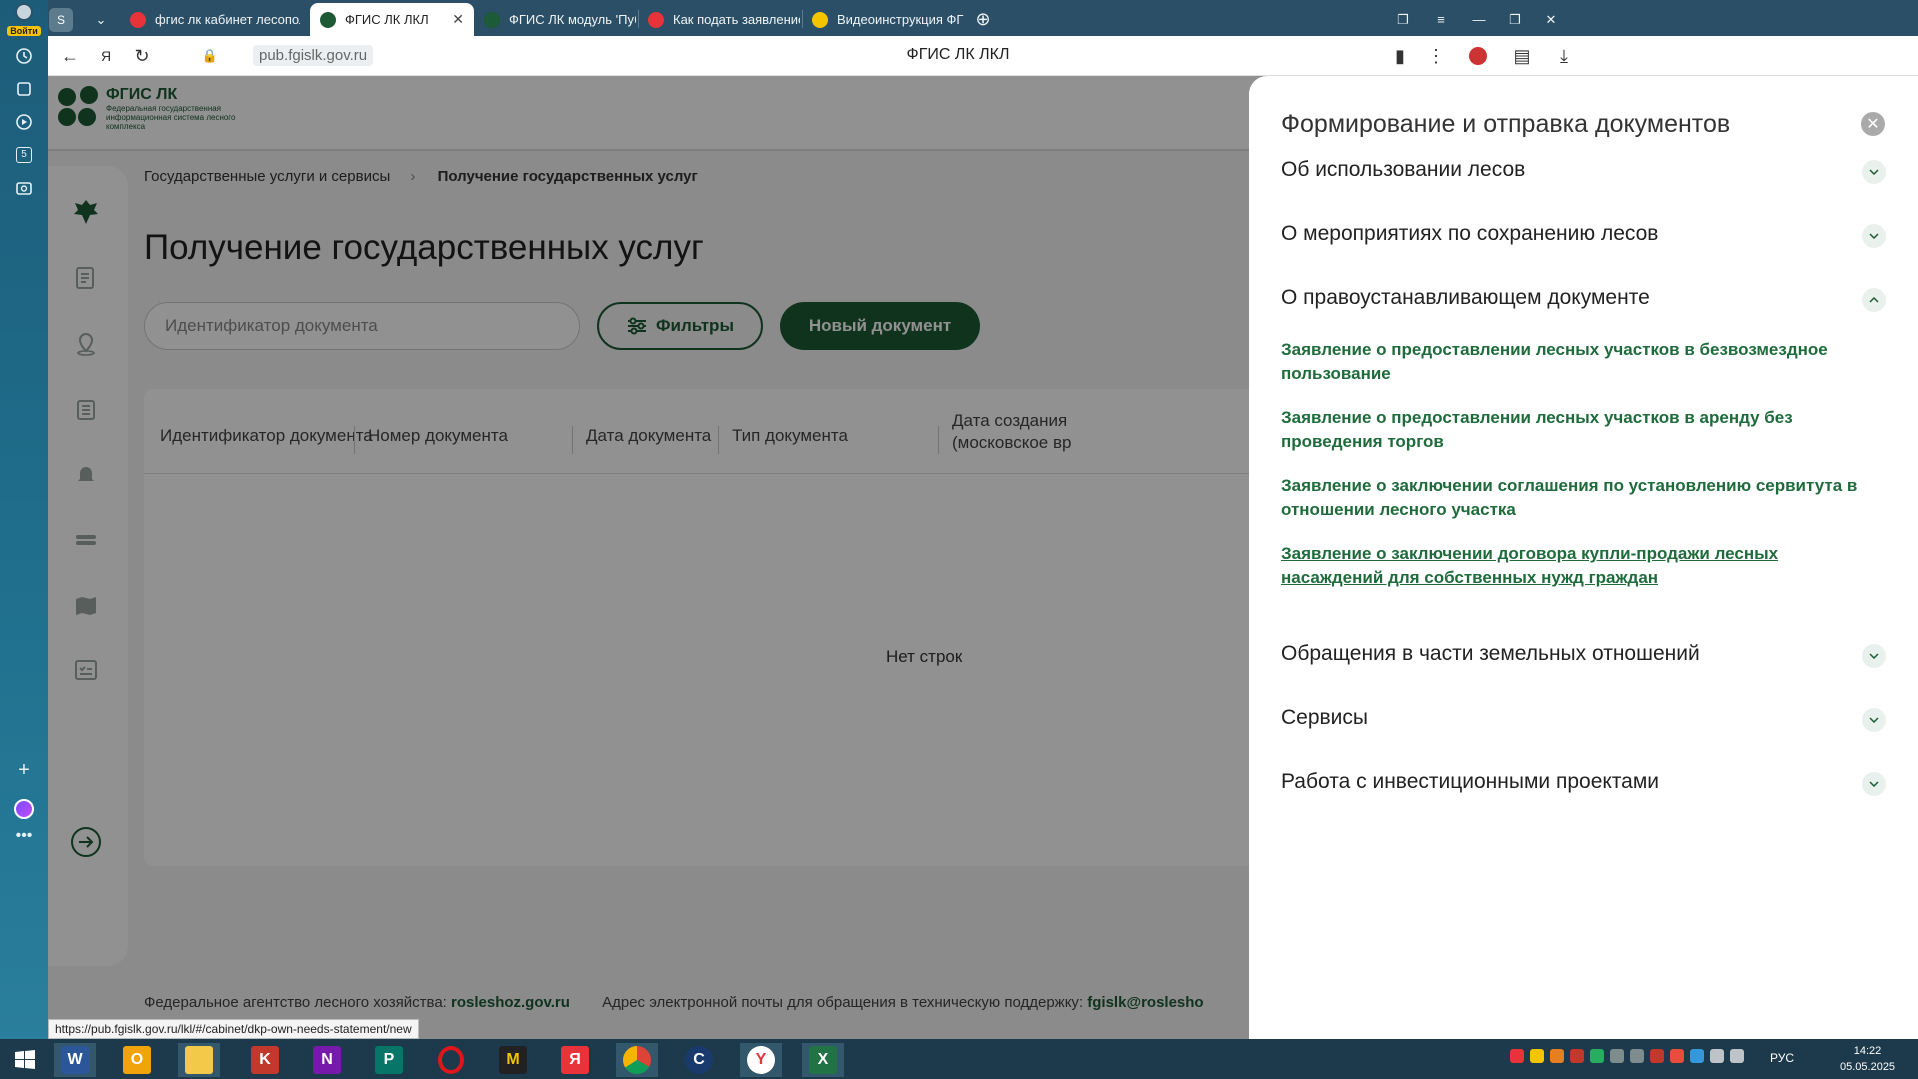 The height and width of the screenshot is (1079, 1918). What do you see at coordinates (637, 1060) in the screenshot?
I see `chrome-icon` at bounding box center [637, 1060].